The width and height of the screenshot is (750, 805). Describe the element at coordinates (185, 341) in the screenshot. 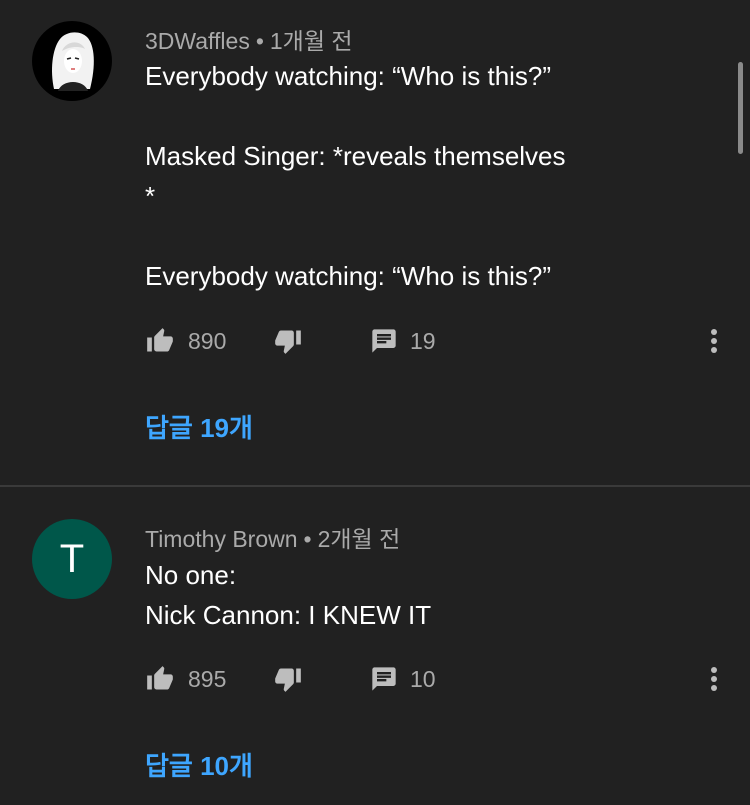

I see `like-button: 890` at that location.